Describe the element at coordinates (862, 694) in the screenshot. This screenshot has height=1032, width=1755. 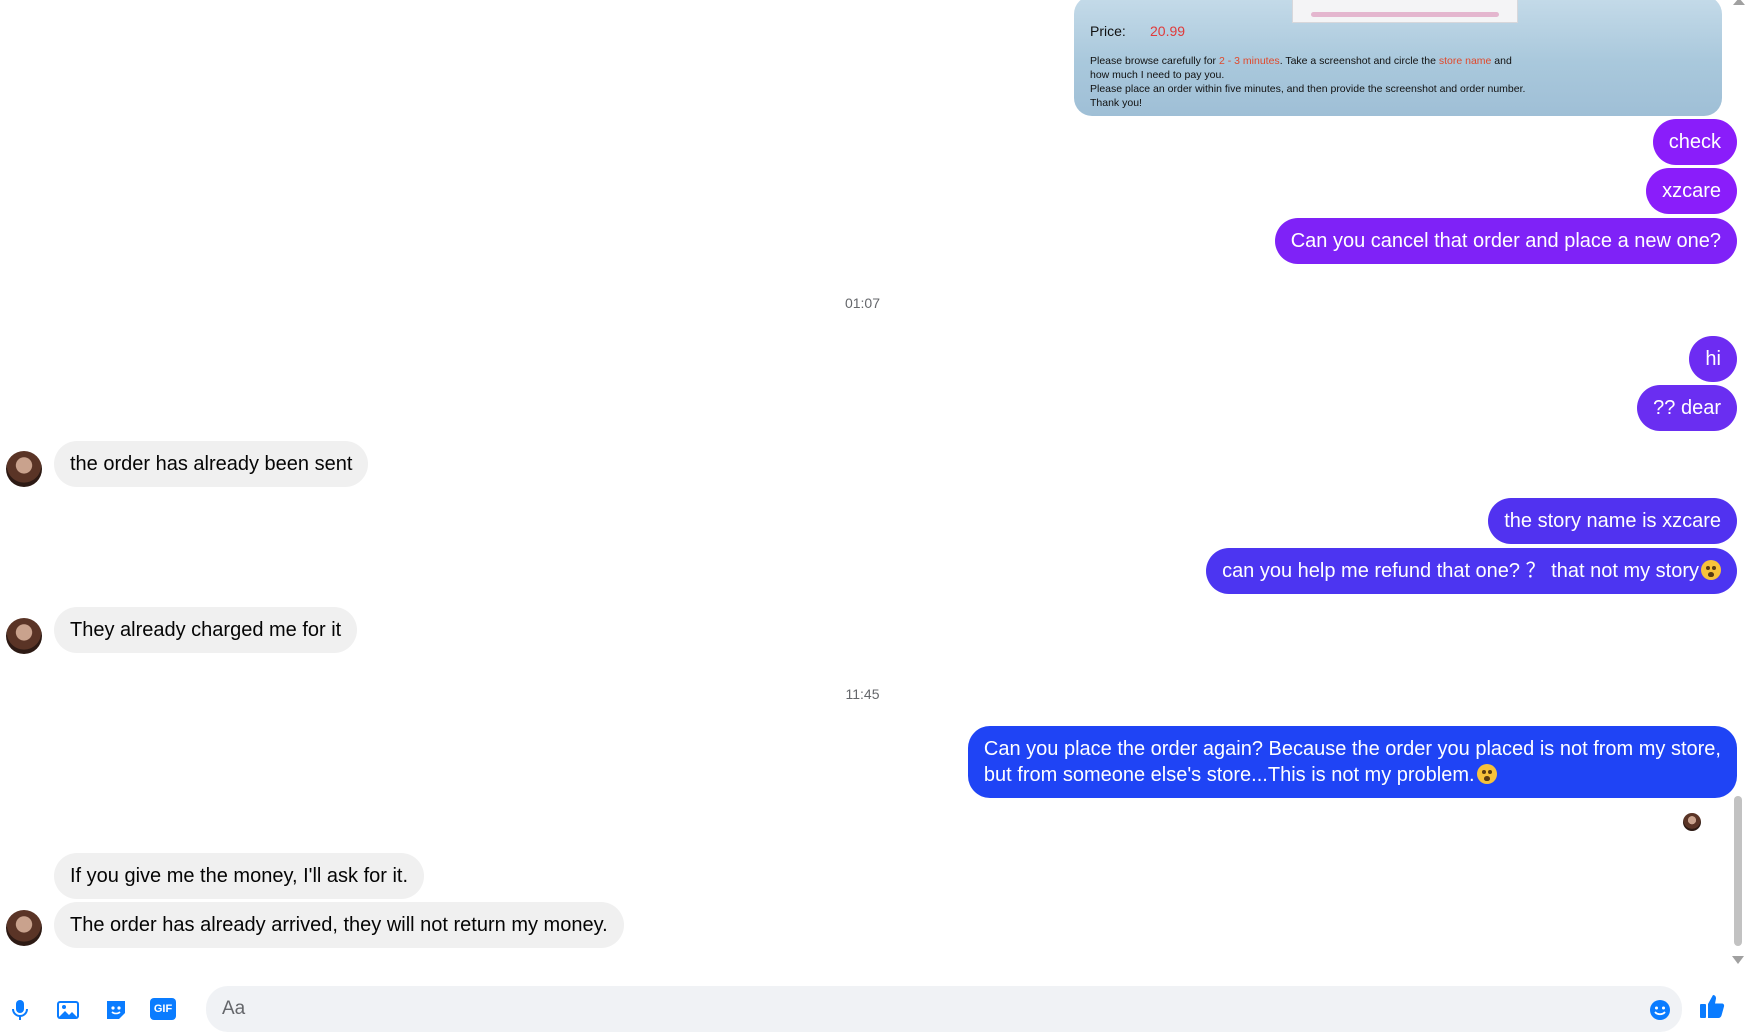
I see `timestamp: 11:45` at that location.